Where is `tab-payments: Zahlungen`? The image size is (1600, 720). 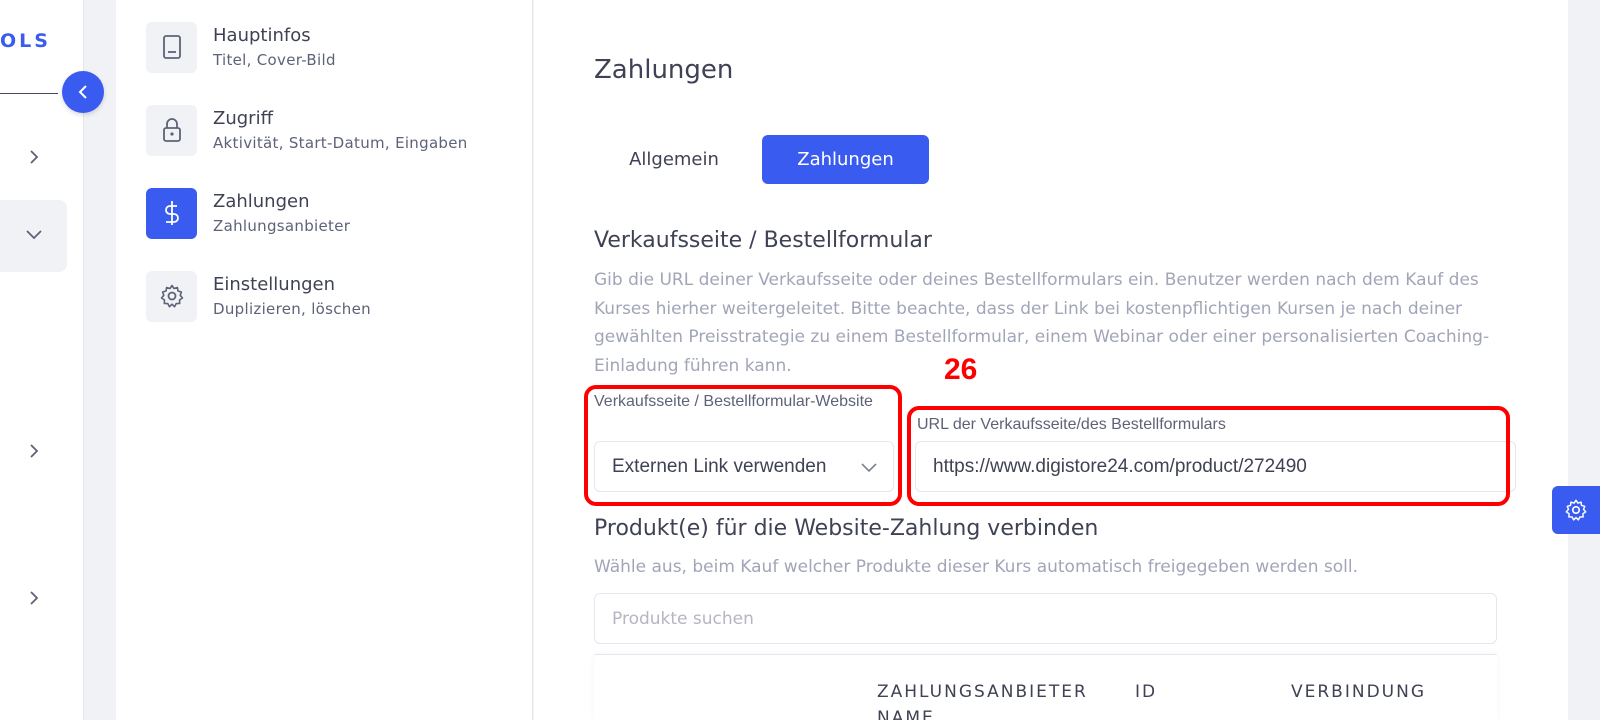
tab-payments: Zahlungen is located at coordinates (845, 159).